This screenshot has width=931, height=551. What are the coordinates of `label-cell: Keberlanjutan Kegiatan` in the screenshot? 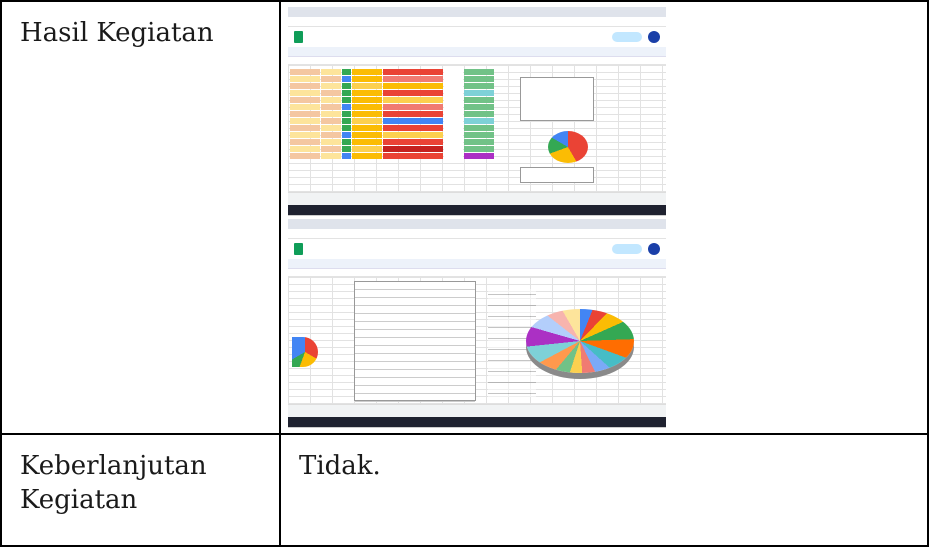 It's located at (140, 490).